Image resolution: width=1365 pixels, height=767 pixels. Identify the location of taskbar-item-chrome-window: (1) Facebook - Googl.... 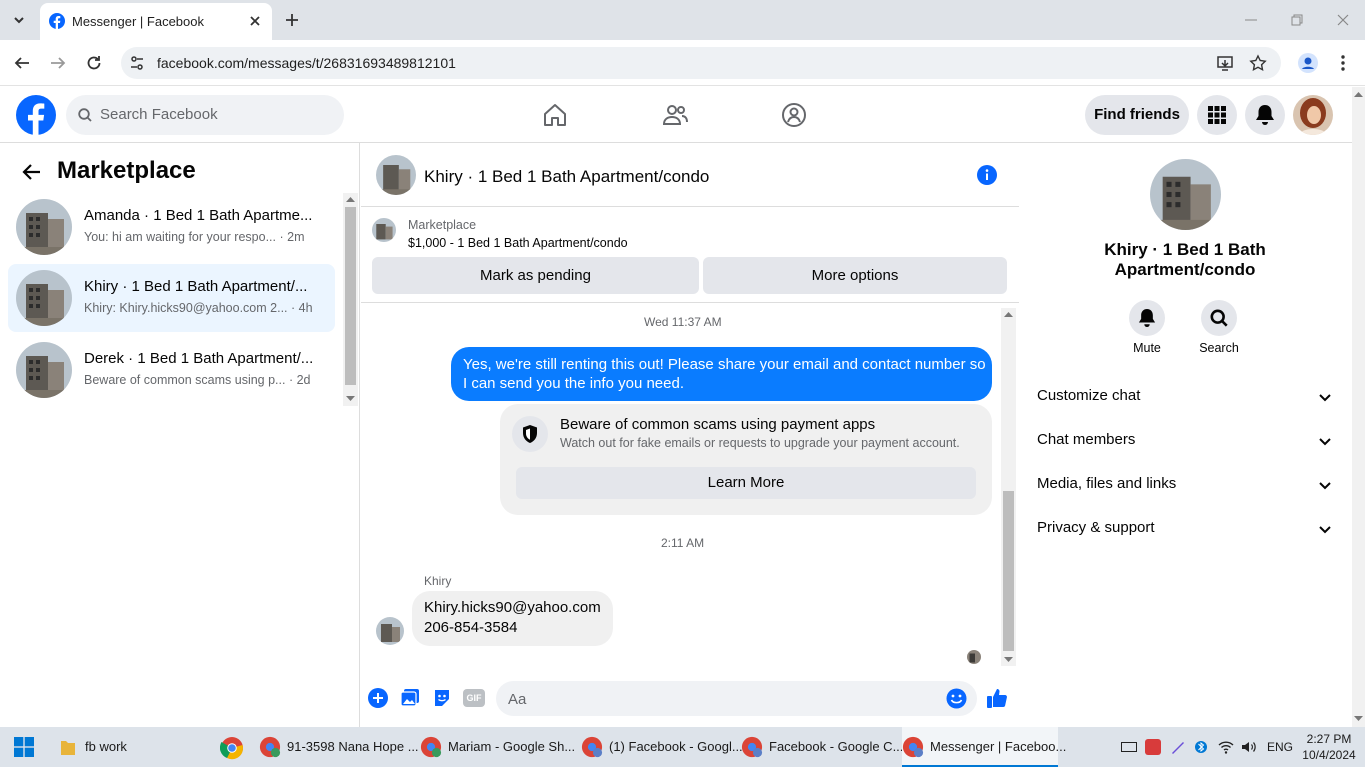
(662, 747).